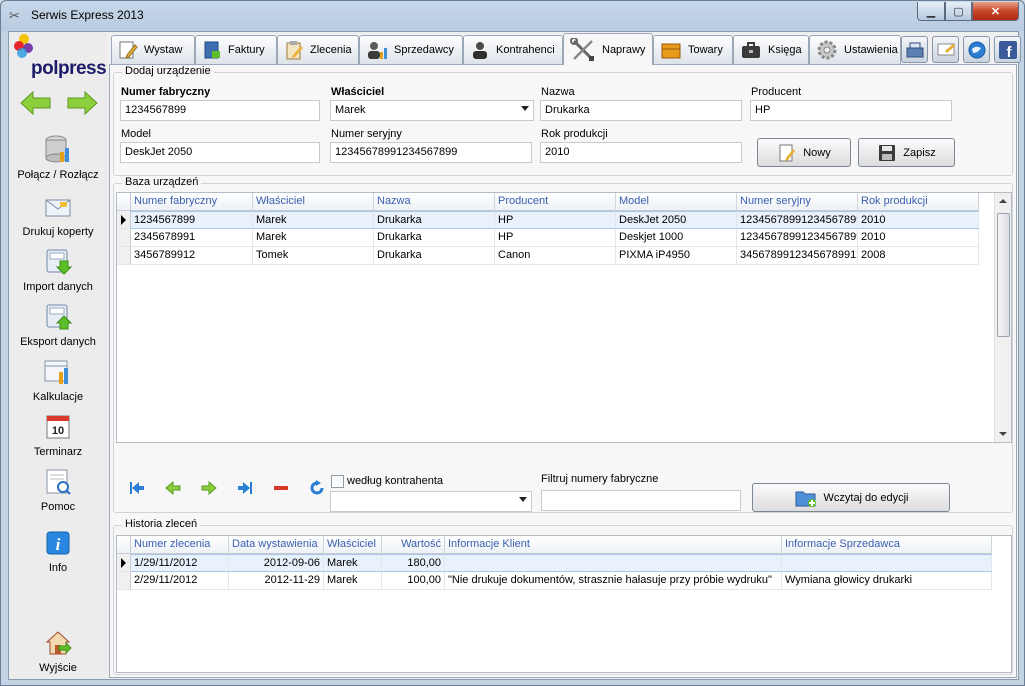 Image resolution: width=1025 pixels, height=686 pixels. What do you see at coordinates (220, 110) in the screenshot?
I see `serial-number-input: 1234567899` at bounding box center [220, 110].